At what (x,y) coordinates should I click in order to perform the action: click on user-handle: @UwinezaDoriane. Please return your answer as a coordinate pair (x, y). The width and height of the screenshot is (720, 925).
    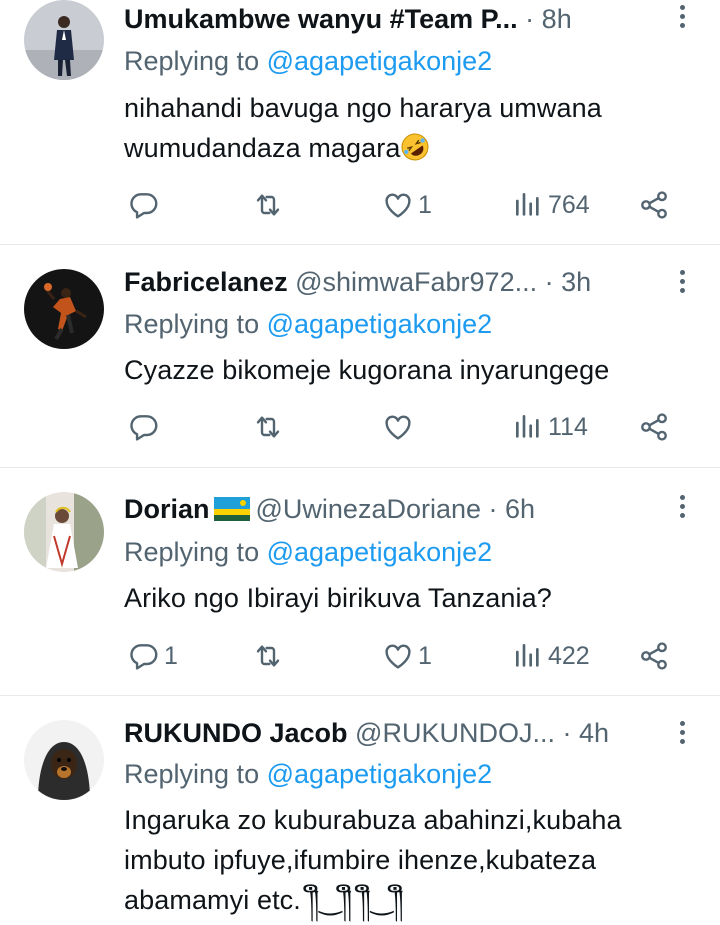
    Looking at the image, I should click on (369, 509).